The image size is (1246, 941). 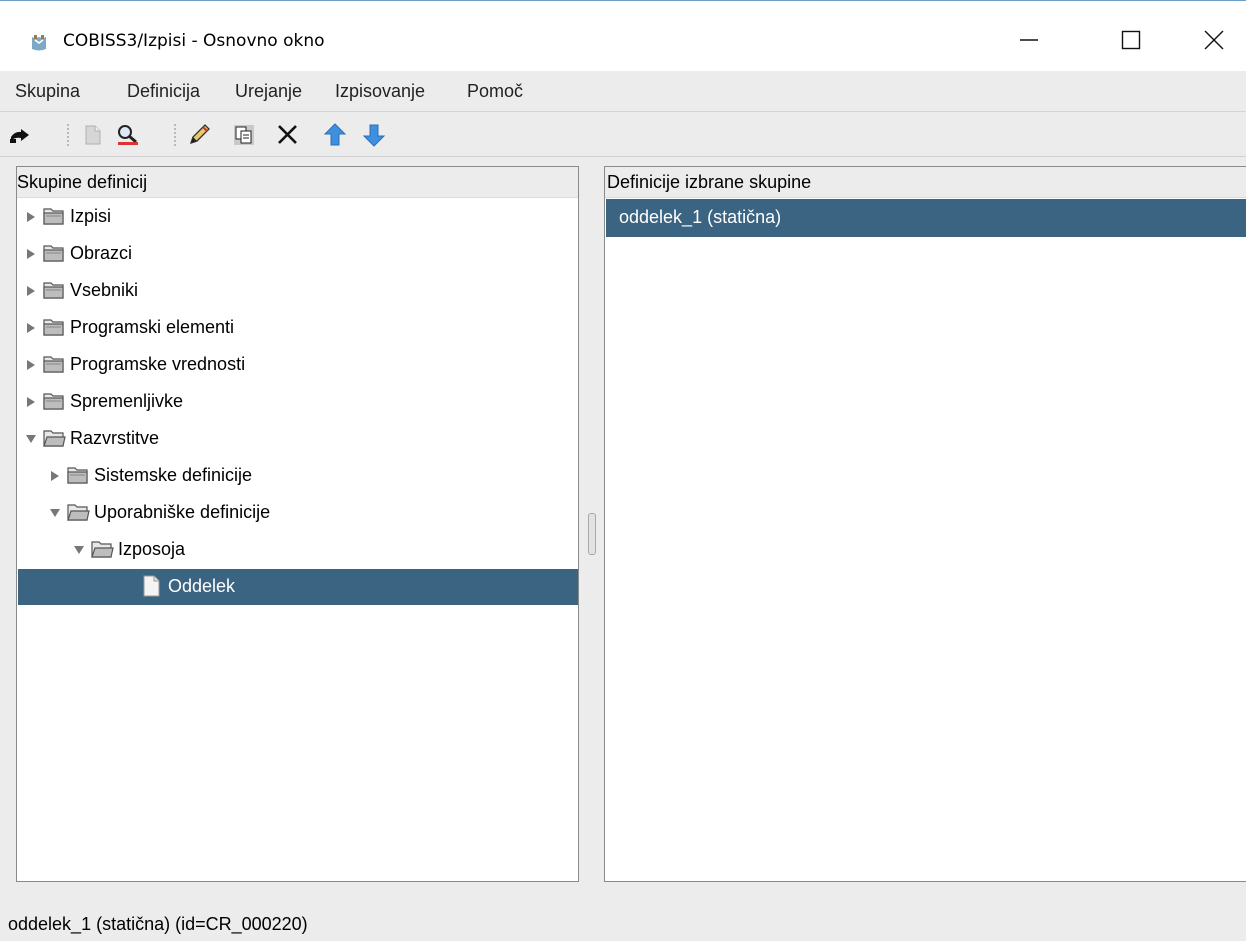 I want to click on close-button, so click(x=1214, y=40).